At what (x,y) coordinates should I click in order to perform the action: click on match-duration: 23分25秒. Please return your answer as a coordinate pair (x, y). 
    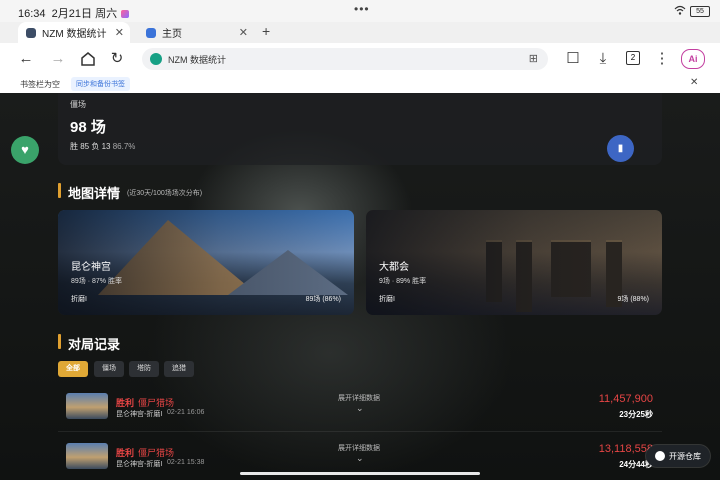
    Looking at the image, I should click on (636, 414).